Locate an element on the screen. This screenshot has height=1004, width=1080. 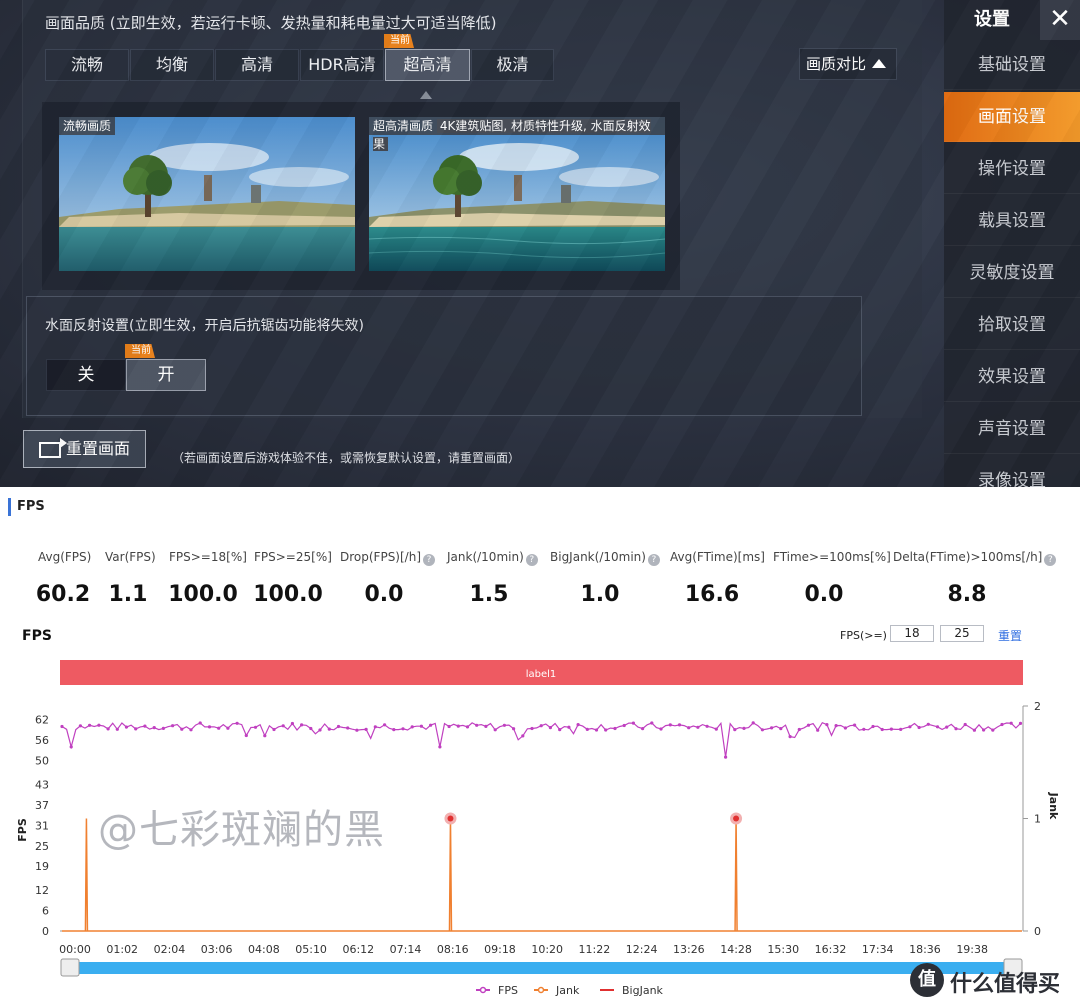
quality-option-smooth: 流畅 is located at coordinates (87, 65).